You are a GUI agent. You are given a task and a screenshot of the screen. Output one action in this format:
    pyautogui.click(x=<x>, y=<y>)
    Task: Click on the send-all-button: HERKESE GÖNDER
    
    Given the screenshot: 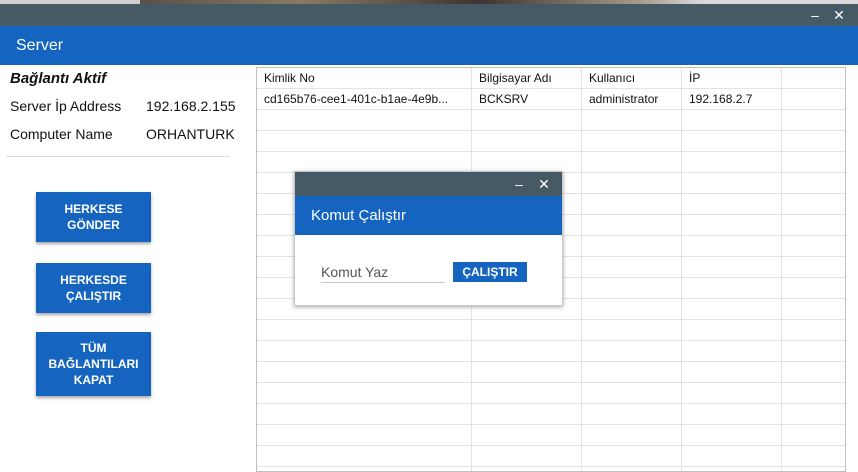 What is the action you would take?
    pyautogui.click(x=93, y=217)
    